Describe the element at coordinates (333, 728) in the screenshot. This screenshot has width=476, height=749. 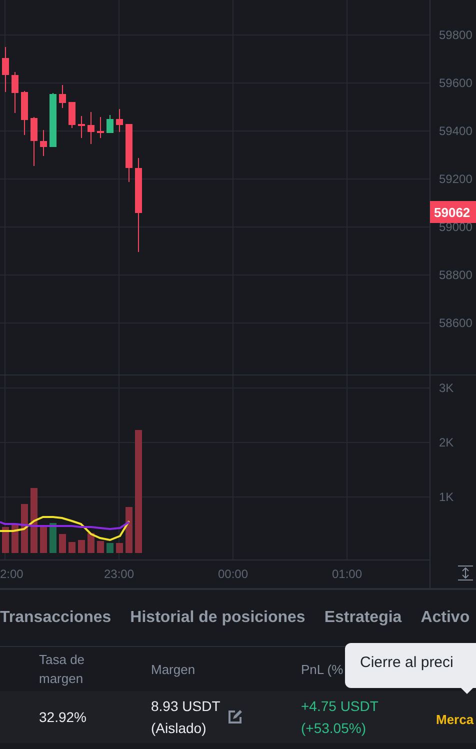
I see `table-cell-text: (+53.05%)` at that location.